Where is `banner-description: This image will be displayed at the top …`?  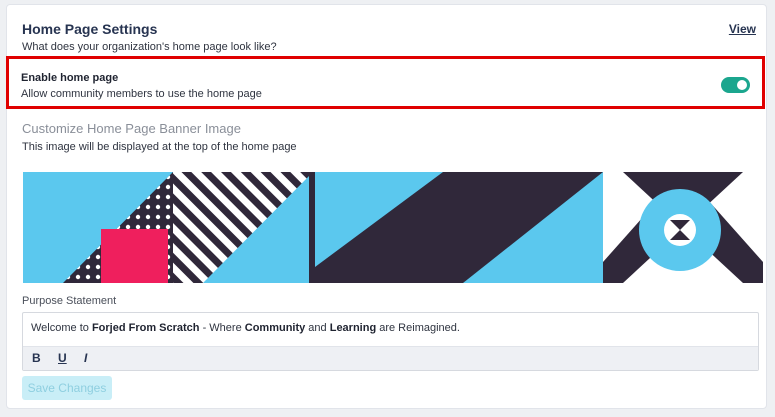
banner-description: This image will be displayed at the top … is located at coordinates (159, 147).